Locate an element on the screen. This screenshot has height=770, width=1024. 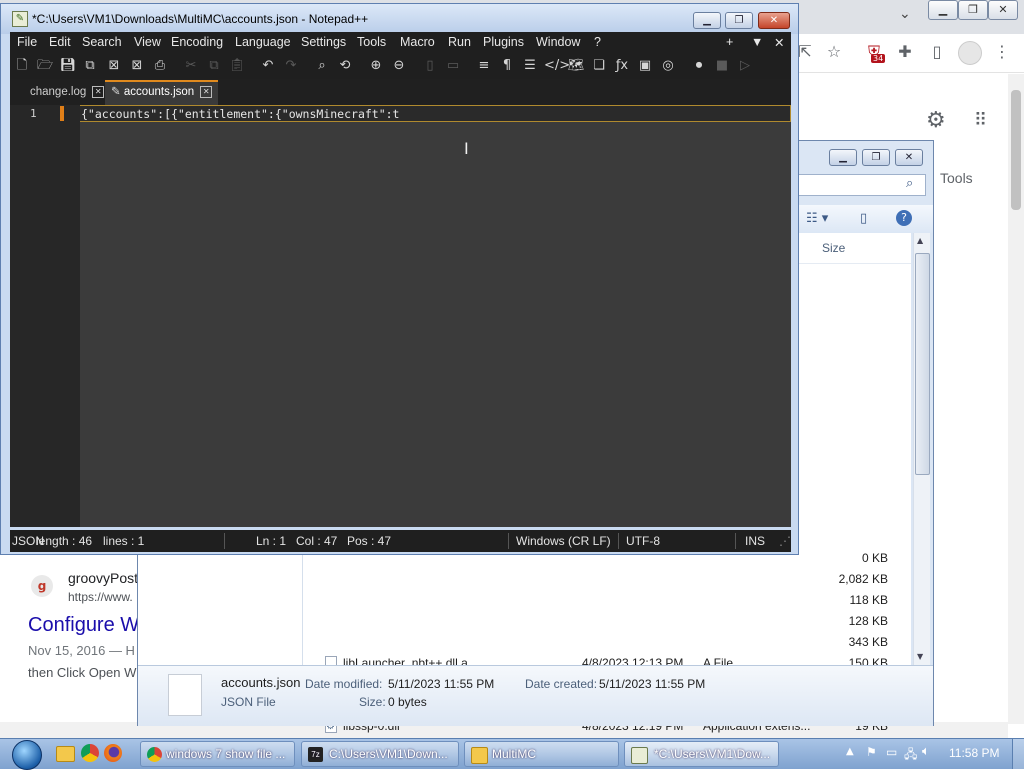
tab-accounts-json: ✎ accounts.json ✕ is located at coordinates (162, 92).